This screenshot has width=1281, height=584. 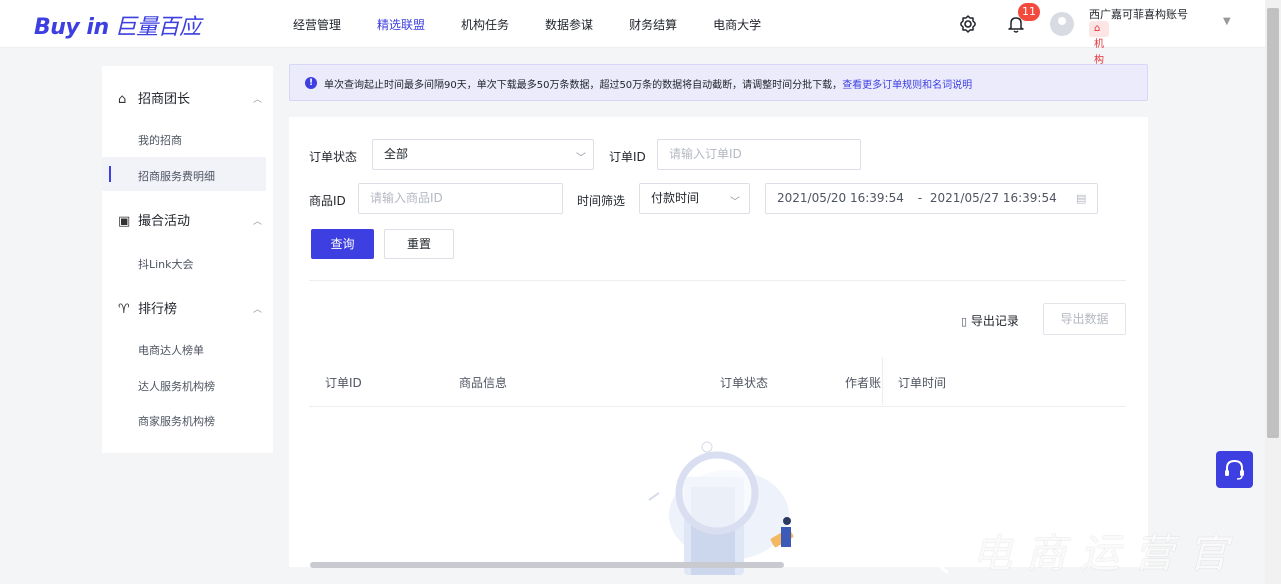 I want to click on sidebar-item-link-conference: 抖Link大会, so click(x=166, y=264).